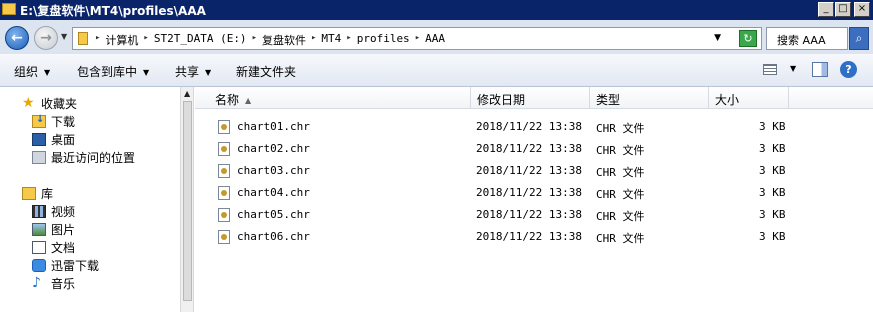  What do you see at coordinates (59, 104) in the screenshot?
I see `sidebar-item-label: 收藏夹` at bounding box center [59, 104].